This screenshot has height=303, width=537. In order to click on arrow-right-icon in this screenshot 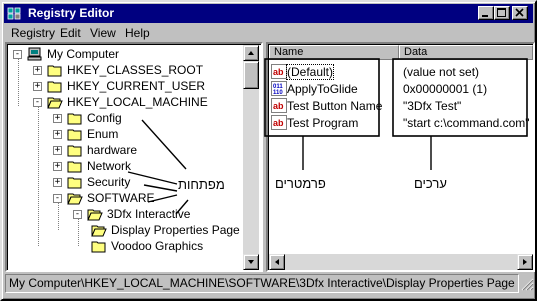, I will do `click(525, 262)`.